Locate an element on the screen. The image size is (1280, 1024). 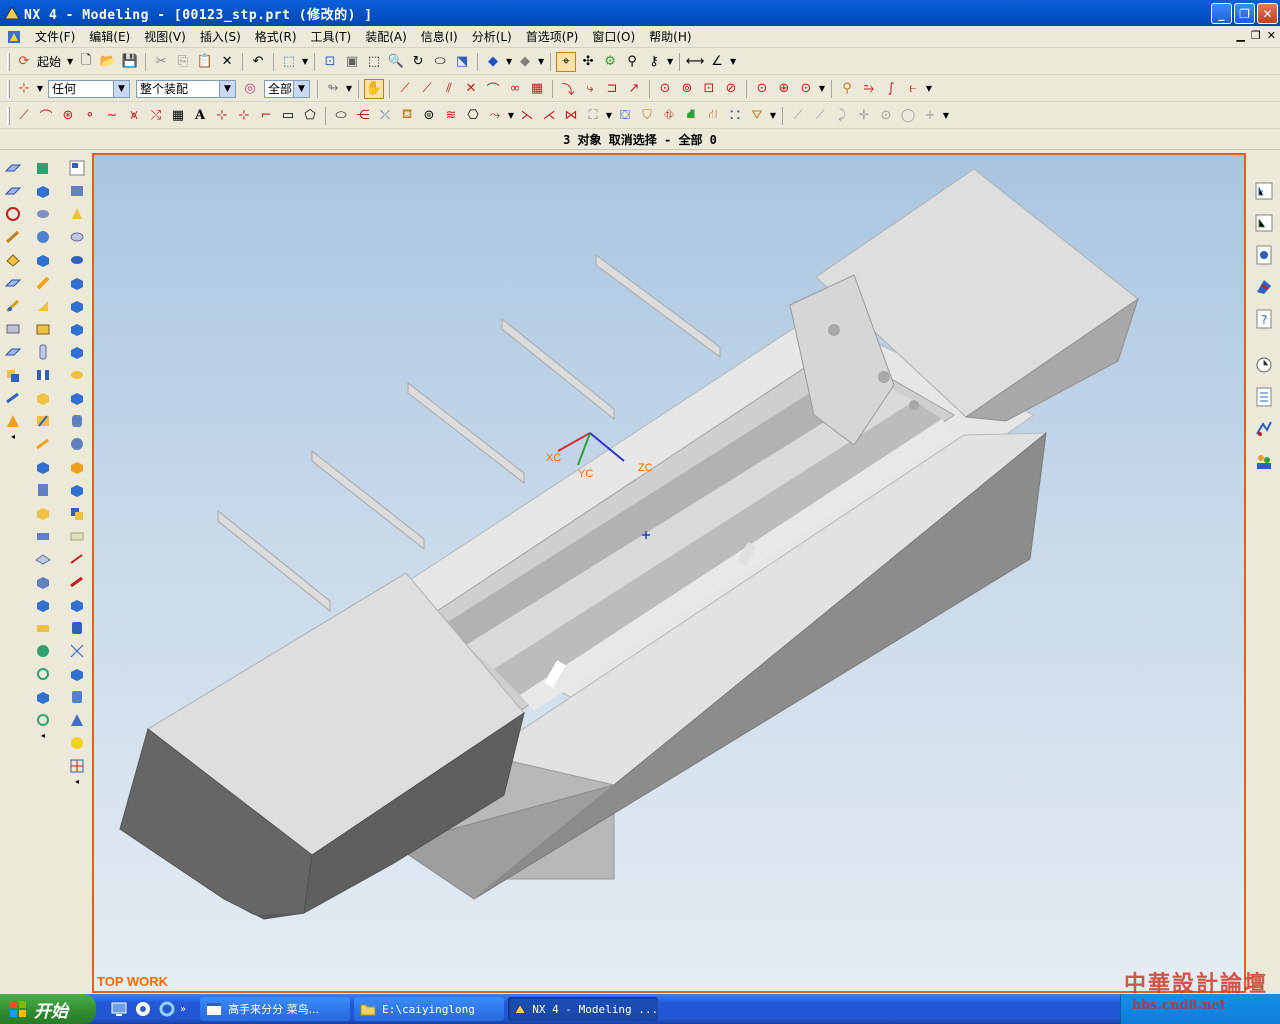
system-materials-icon is located at coordinates (1264, 397).